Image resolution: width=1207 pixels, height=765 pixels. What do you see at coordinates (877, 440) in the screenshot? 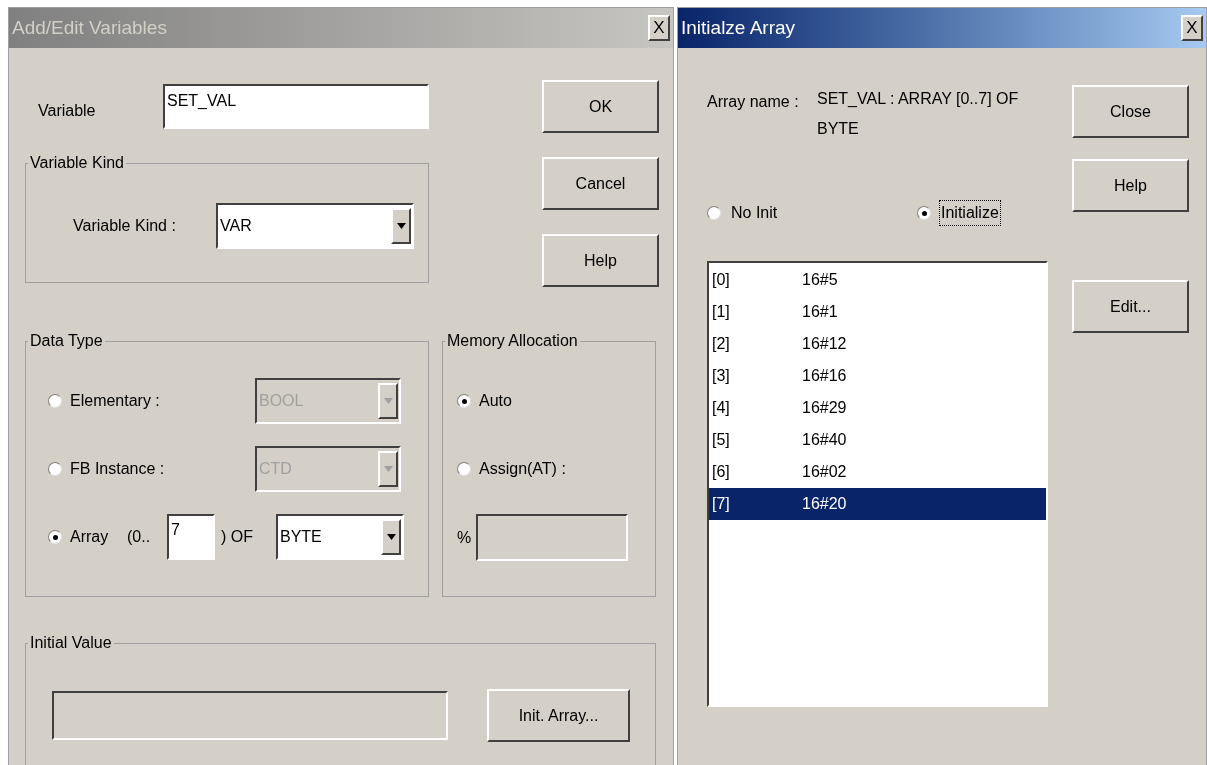
I see `list-item: [5] 16#40` at bounding box center [877, 440].